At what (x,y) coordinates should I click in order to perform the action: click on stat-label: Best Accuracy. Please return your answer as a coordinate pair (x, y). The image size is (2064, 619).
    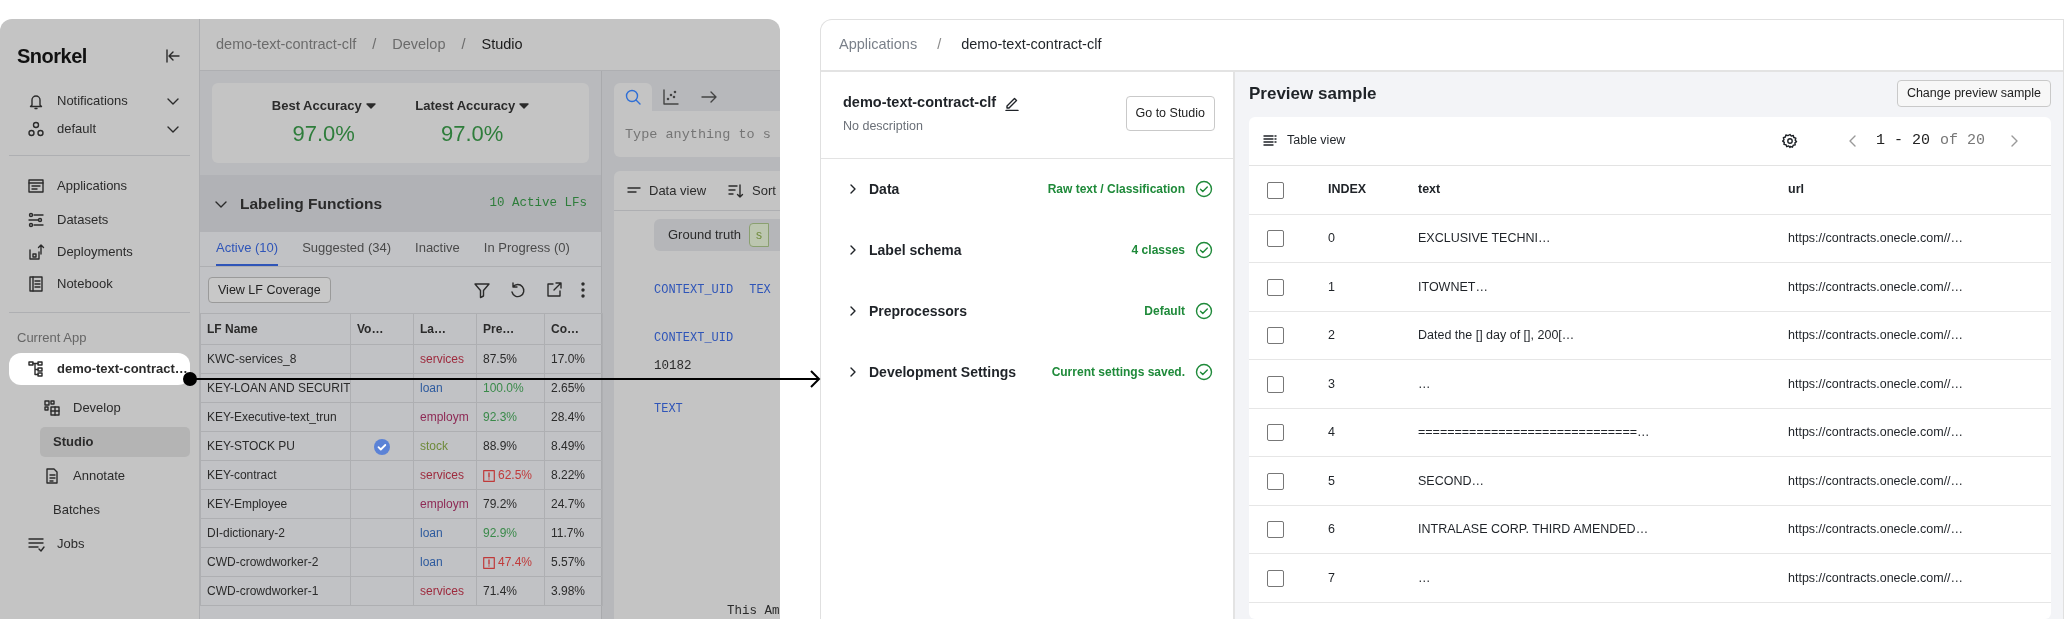
    Looking at the image, I should click on (316, 105).